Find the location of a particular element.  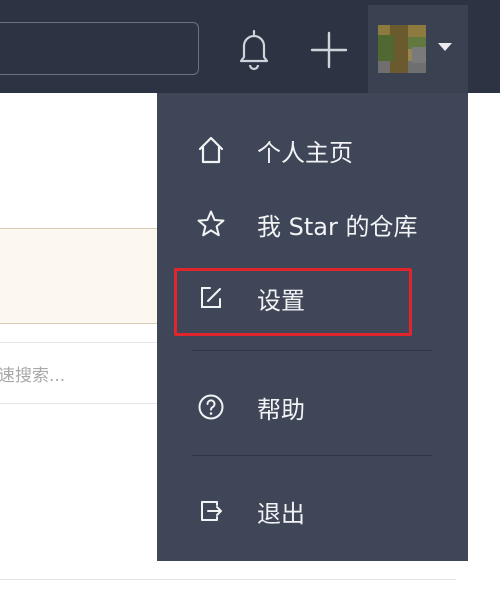

notice-banner is located at coordinates (79, 276).